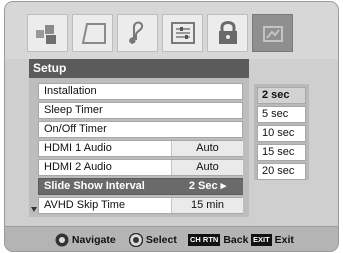 Image resolution: width=343 pixels, height=253 pixels. I want to click on tab-preferences, so click(182, 33).